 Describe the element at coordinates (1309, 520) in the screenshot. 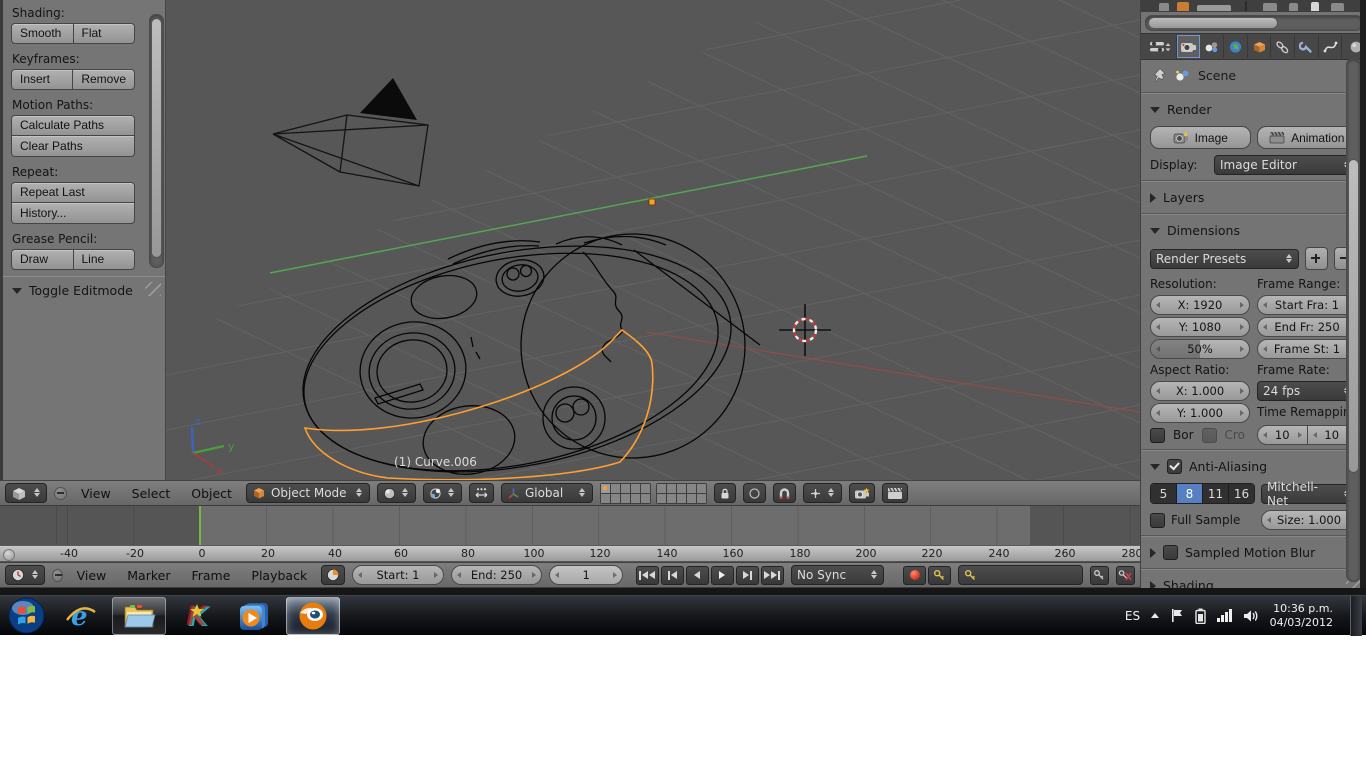

I see `aa-size-field: Size: 1.000` at that location.